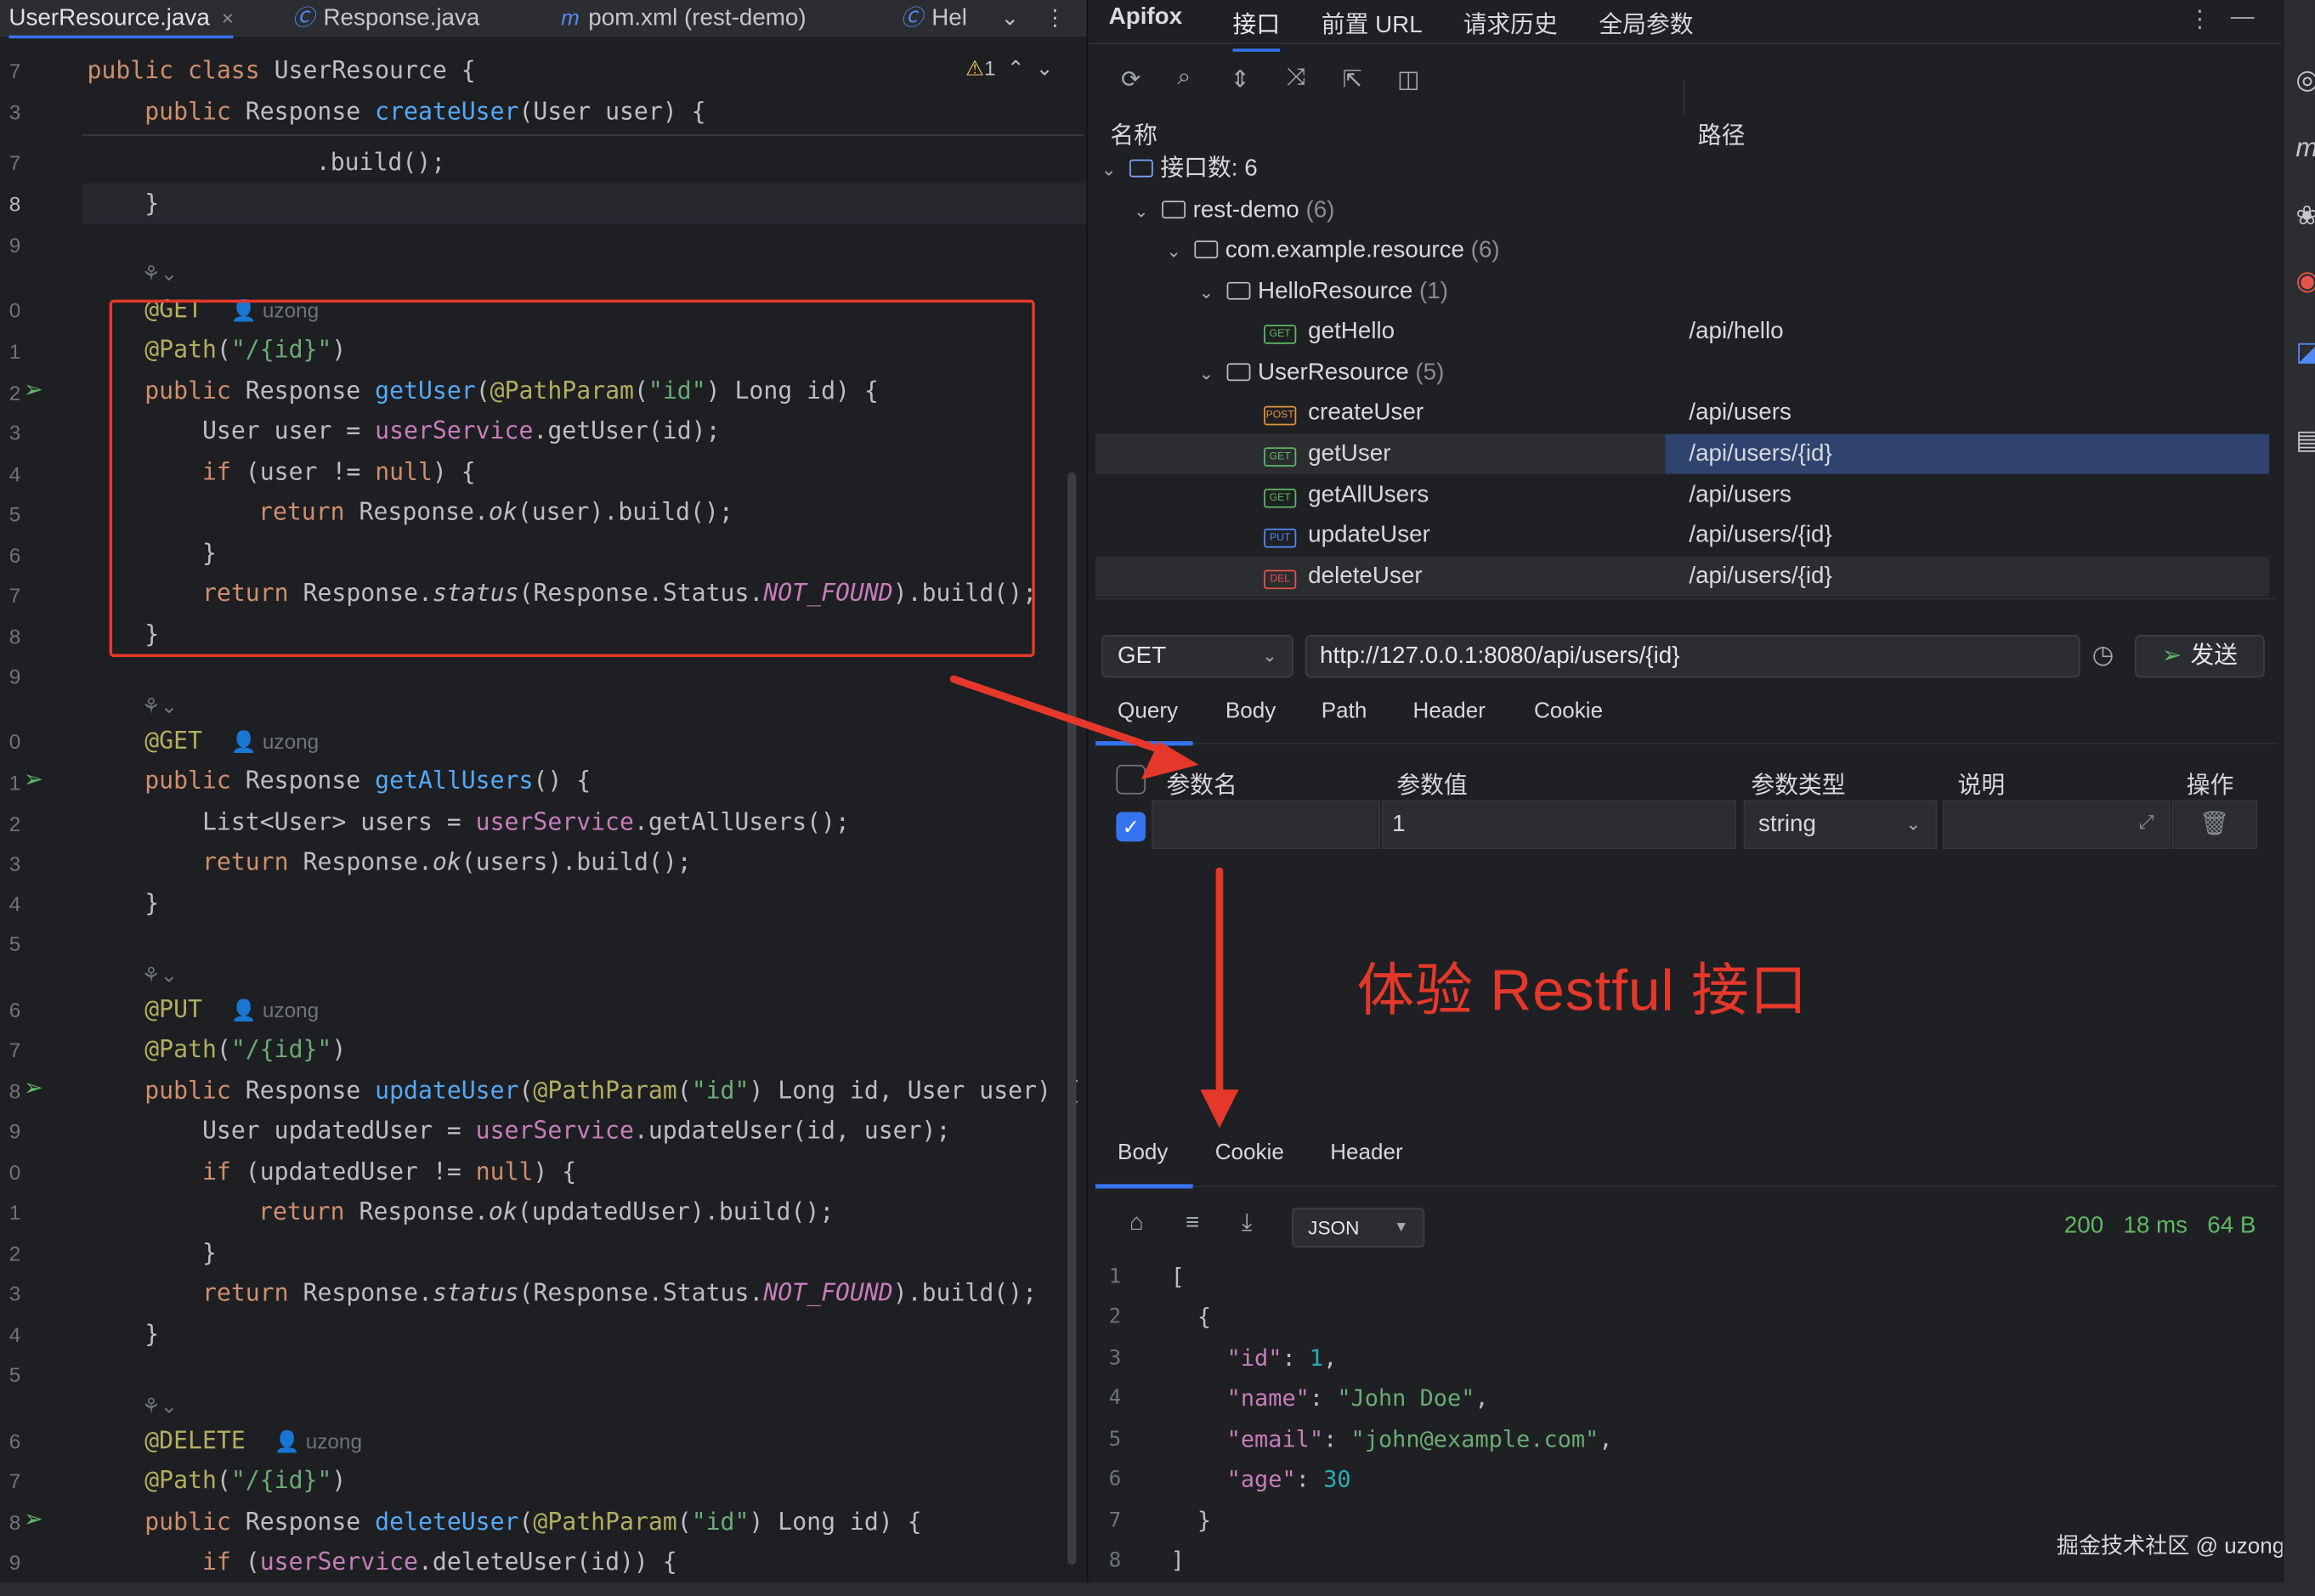  What do you see at coordinates (1366, 1152) in the screenshot?
I see `tab-response-header: Header` at bounding box center [1366, 1152].